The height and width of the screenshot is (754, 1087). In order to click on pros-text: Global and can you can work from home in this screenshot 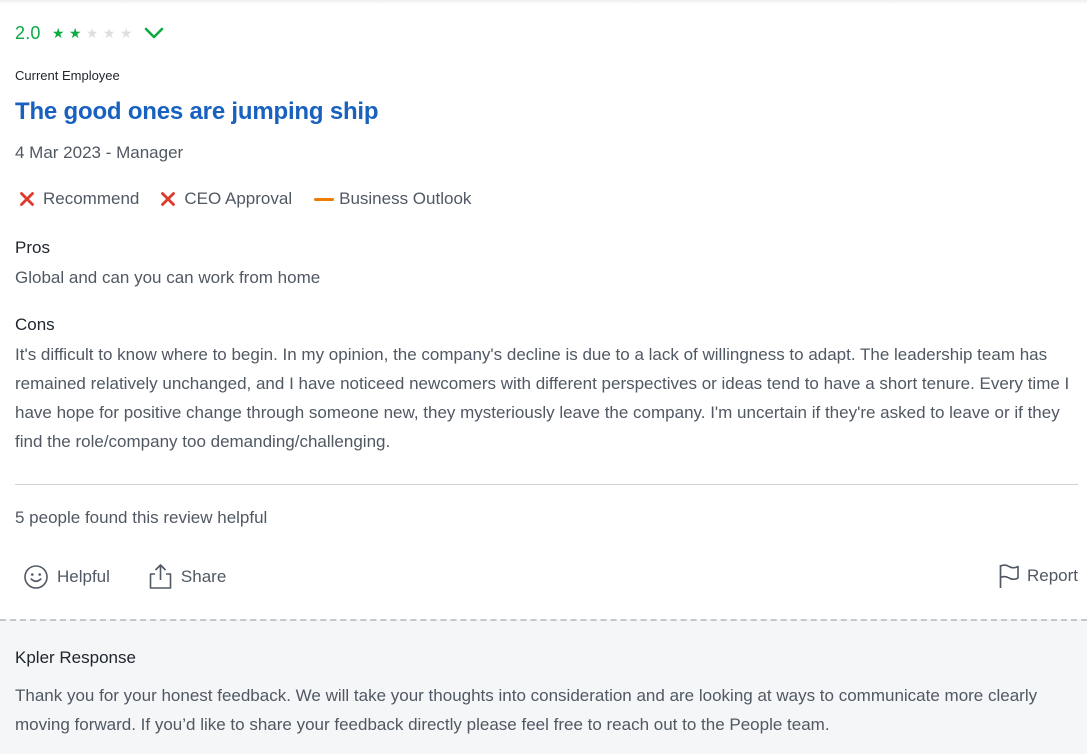, I will do `click(168, 277)`.